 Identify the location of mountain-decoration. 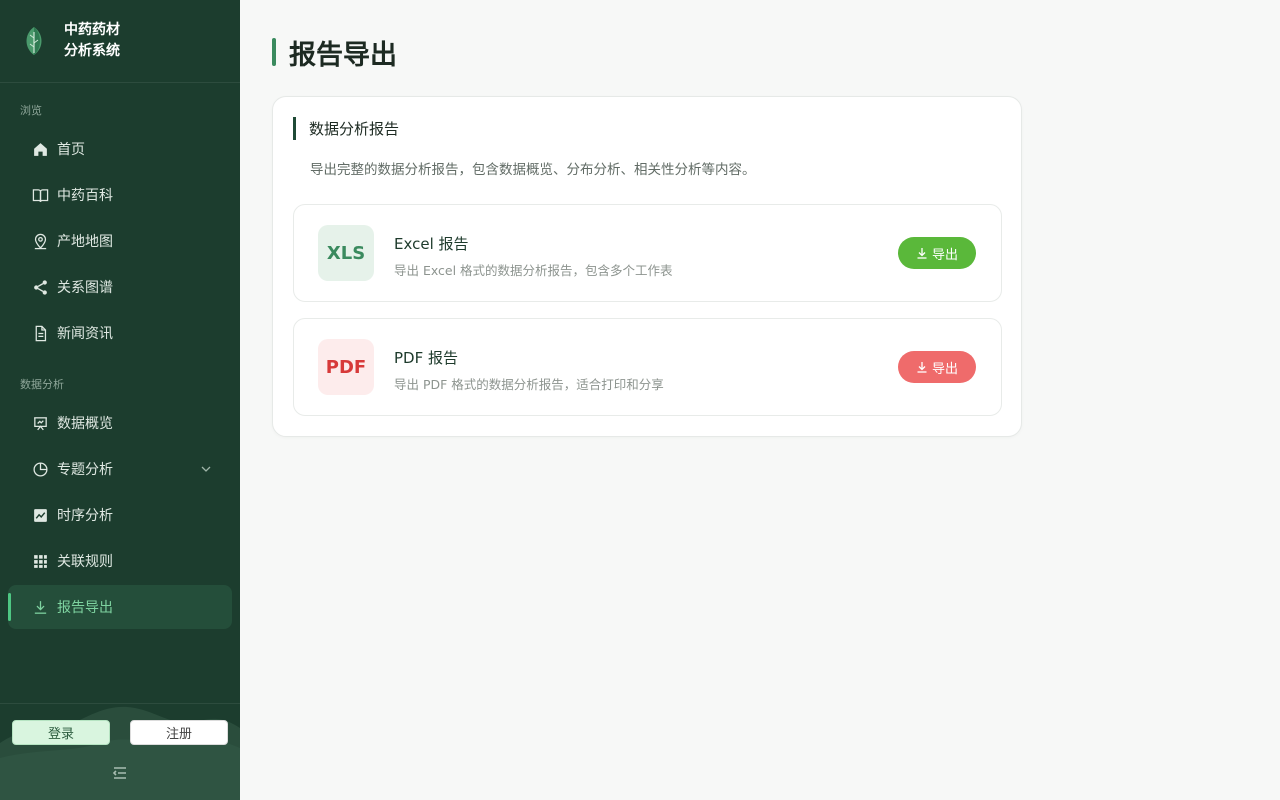
(120, 753).